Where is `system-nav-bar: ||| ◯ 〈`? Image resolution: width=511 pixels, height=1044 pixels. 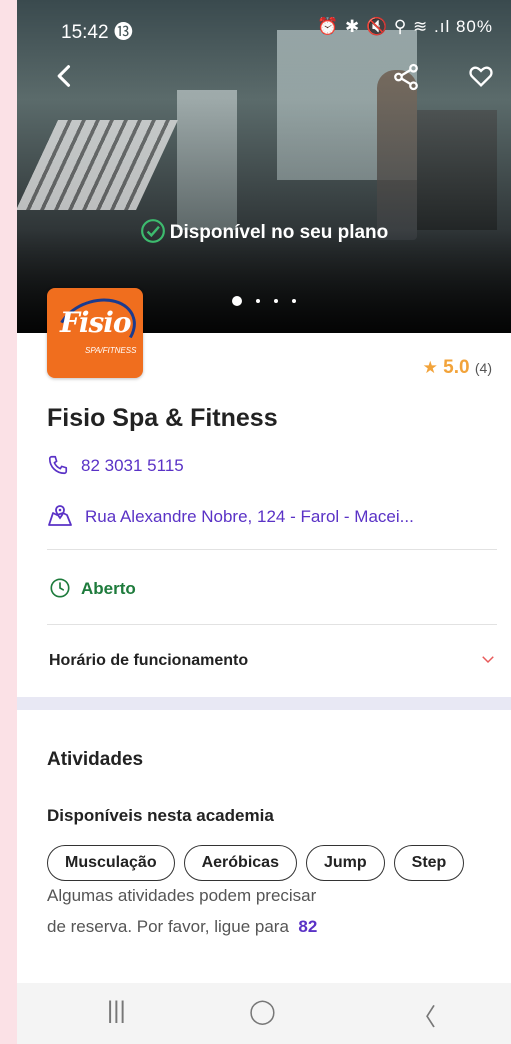 system-nav-bar: ||| ◯ 〈 is located at coordinates (264, 1013).